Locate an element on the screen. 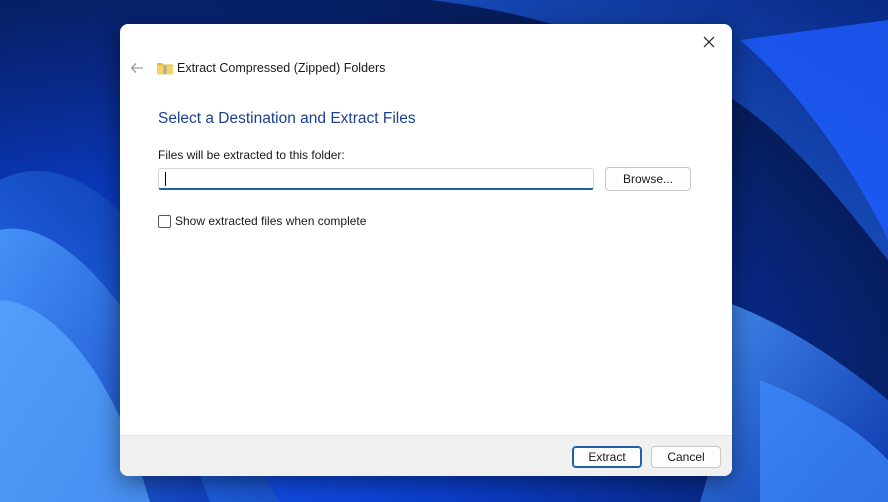 Image resolution: width=888 pixels, height=502 pixels. destination-path-input is located at coordinates (376, 179).